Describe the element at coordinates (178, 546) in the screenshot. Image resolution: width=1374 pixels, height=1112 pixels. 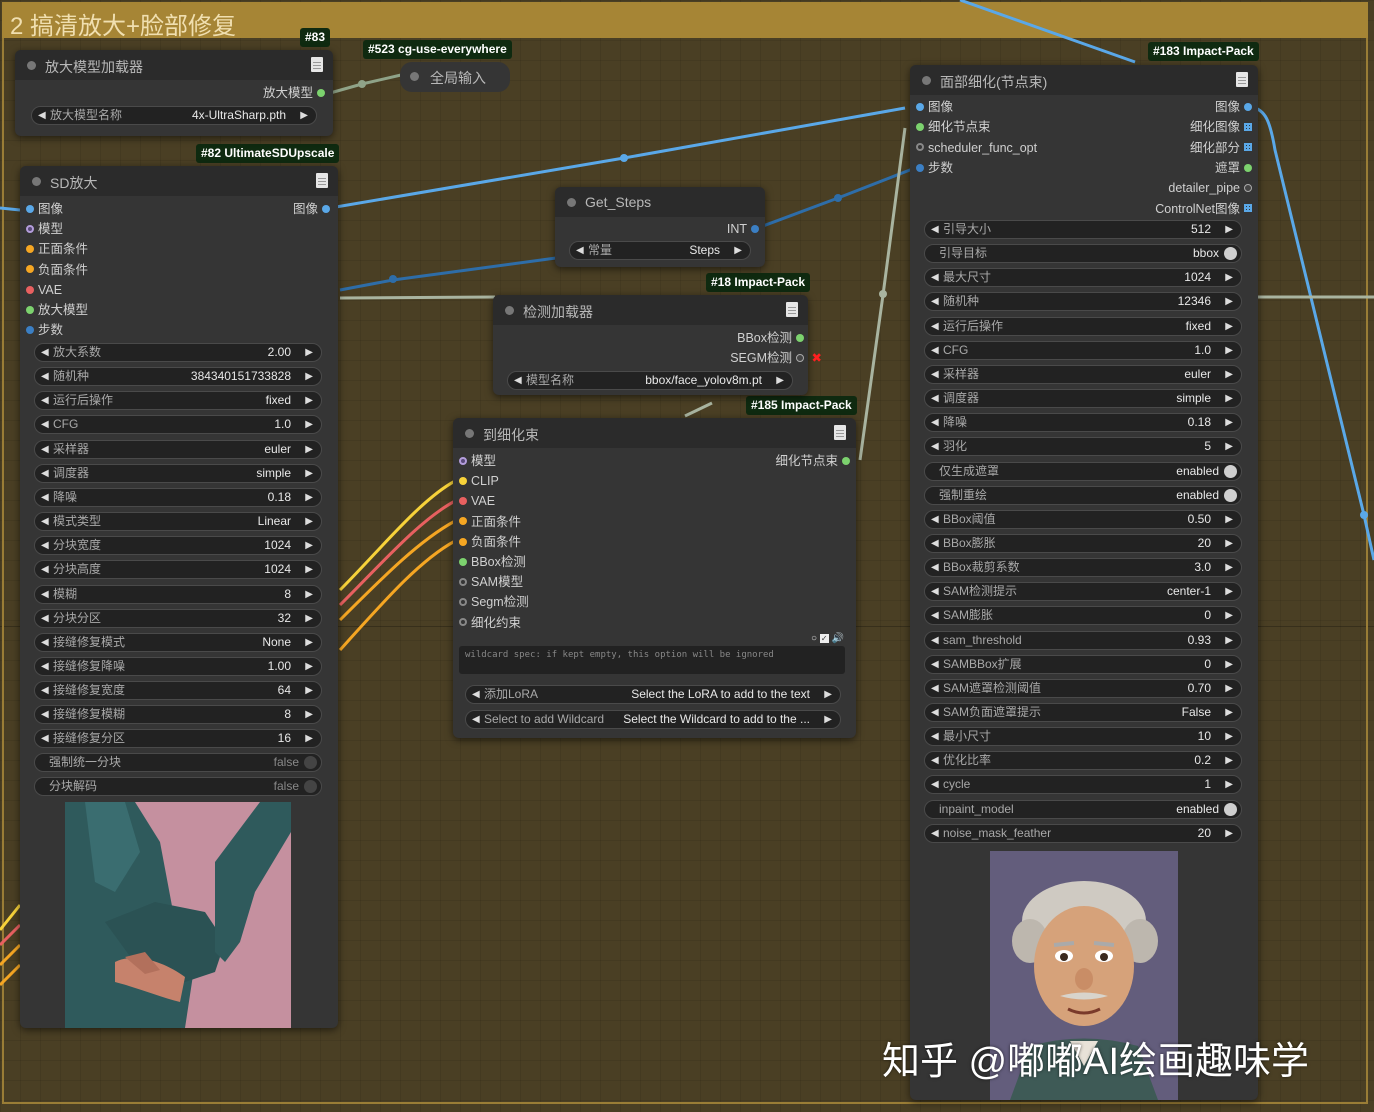
I see `widget-8: ◀ 分块宽度 1024 ▶` at that location.